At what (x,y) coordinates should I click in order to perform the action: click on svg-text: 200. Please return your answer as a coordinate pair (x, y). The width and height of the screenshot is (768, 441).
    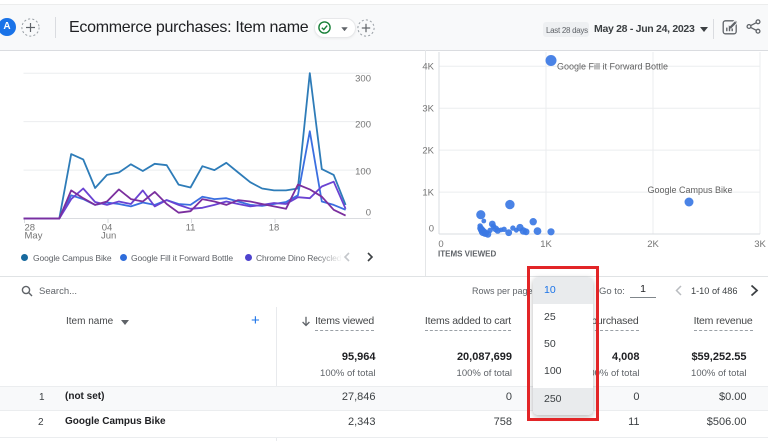
    Looking at the image, I should click on (363, 124).